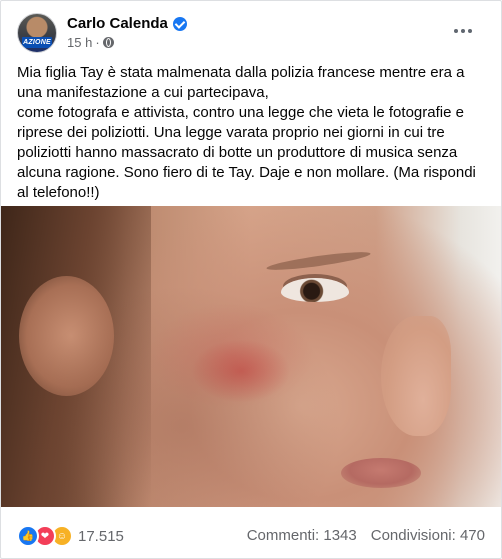 The image size is (502, 559). I want to click on verified-badge-icon, so click(179, 23).